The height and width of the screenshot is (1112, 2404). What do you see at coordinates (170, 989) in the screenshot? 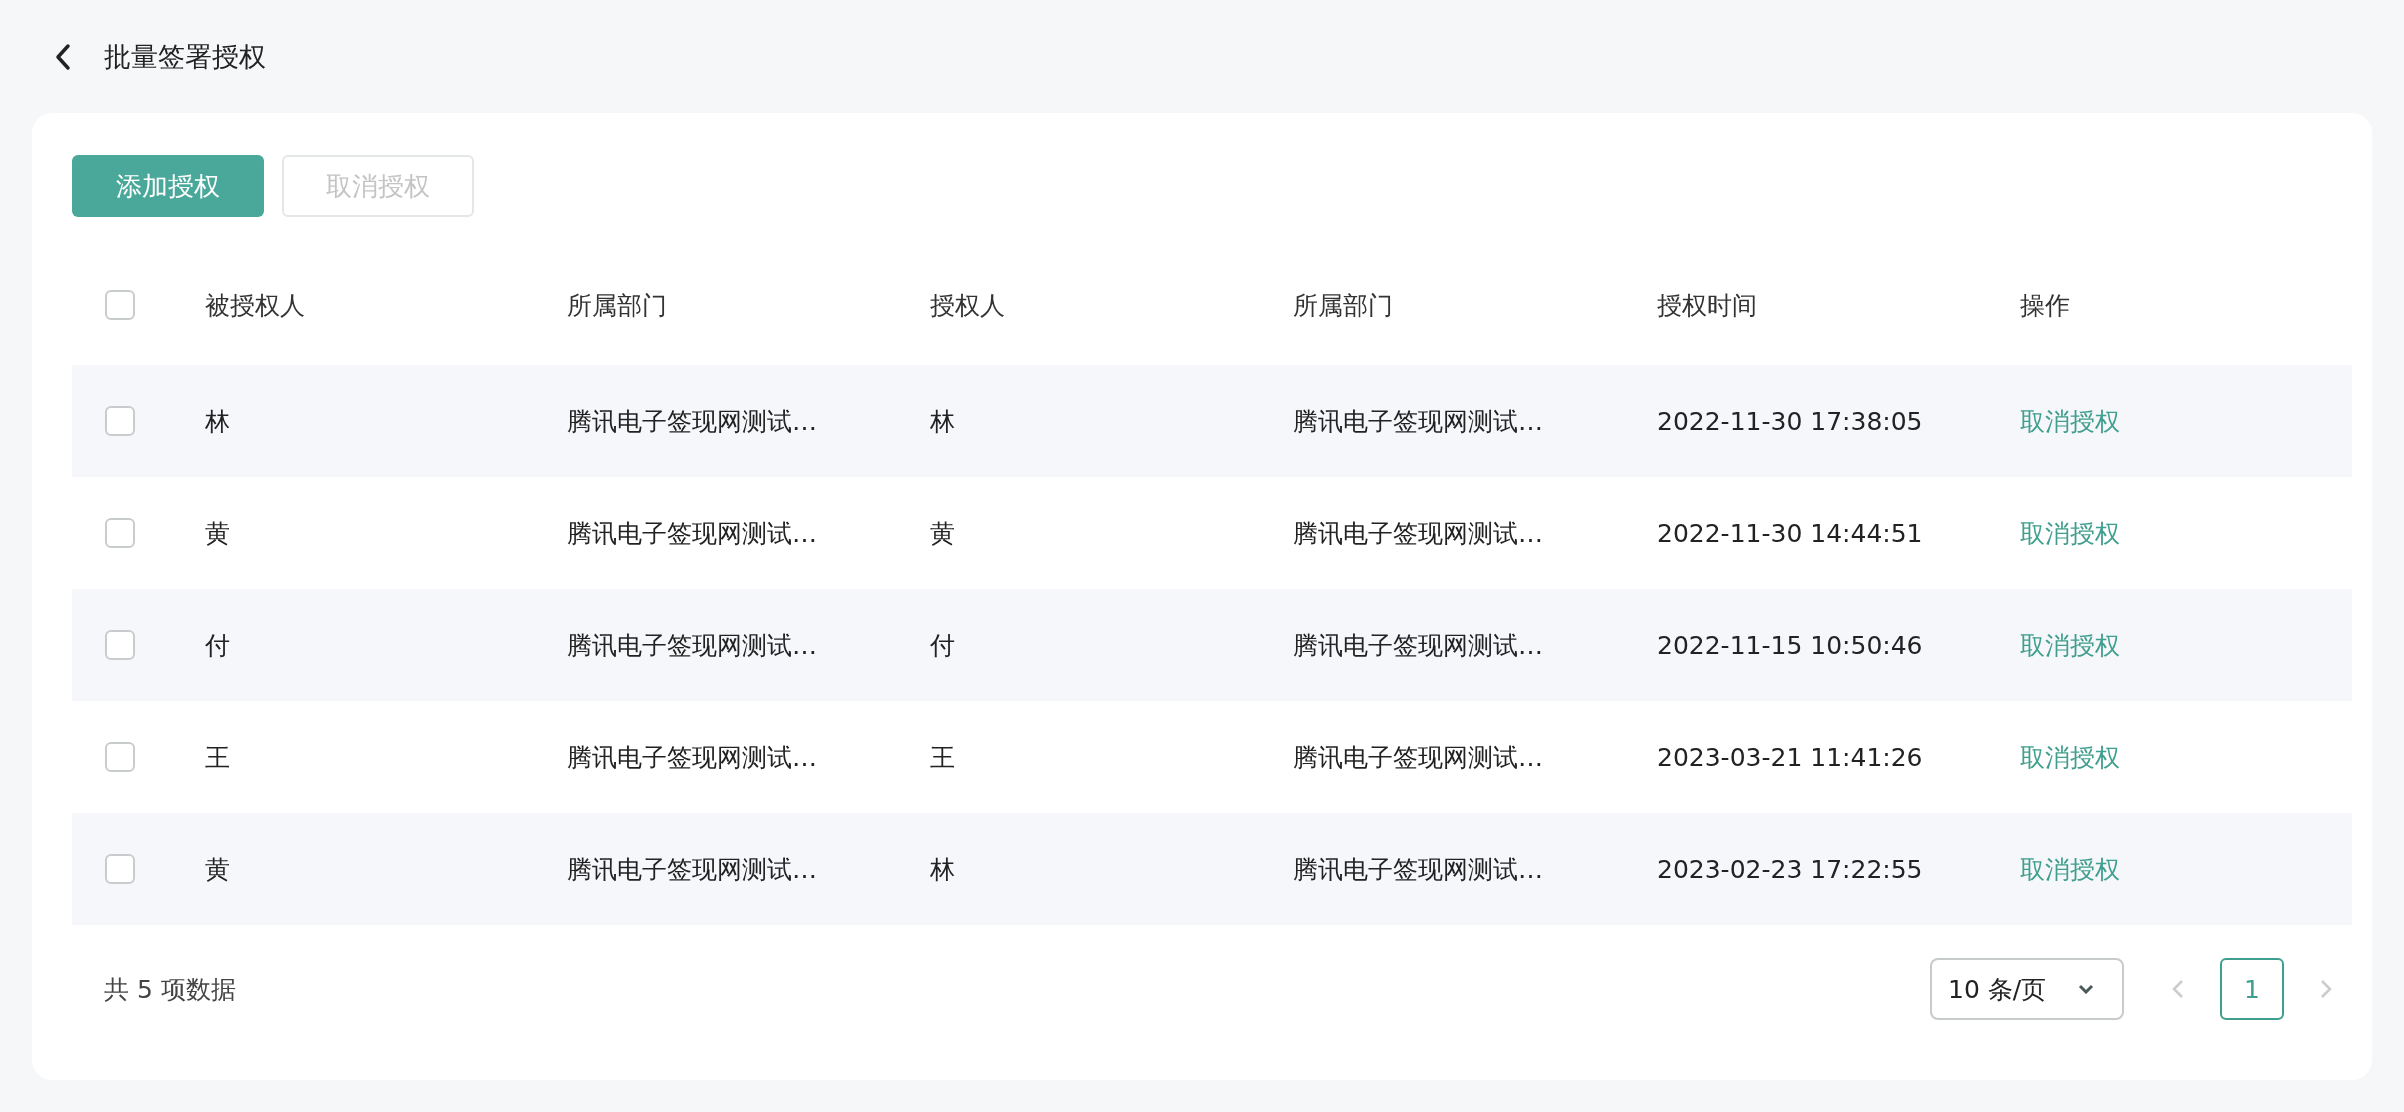
I see `total-count: 共 5 项数据` at bounding box center [170, 989].